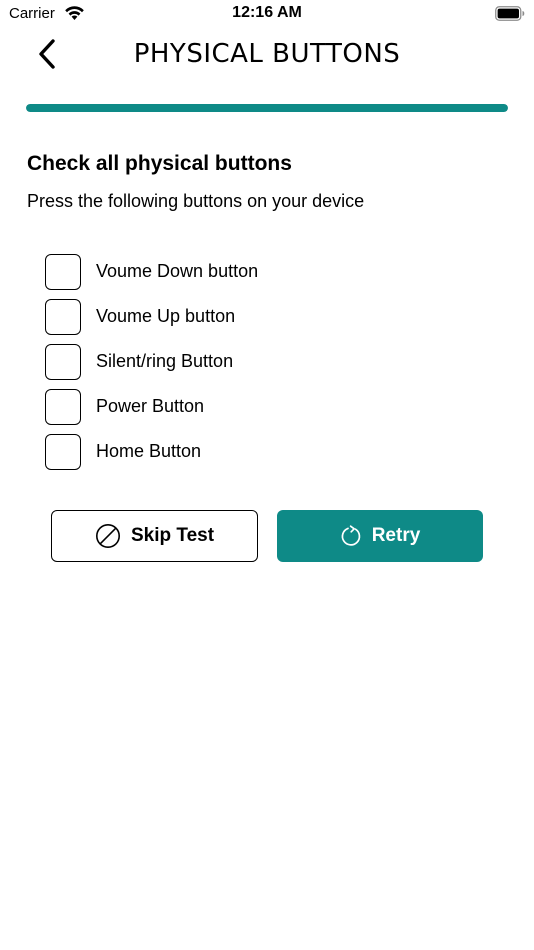 The width and height of the screenshot is (534, 950). Describe the element at coordinates (159, 163) in the screenshot. I see `section-title: Check all physical buttons` at that location.